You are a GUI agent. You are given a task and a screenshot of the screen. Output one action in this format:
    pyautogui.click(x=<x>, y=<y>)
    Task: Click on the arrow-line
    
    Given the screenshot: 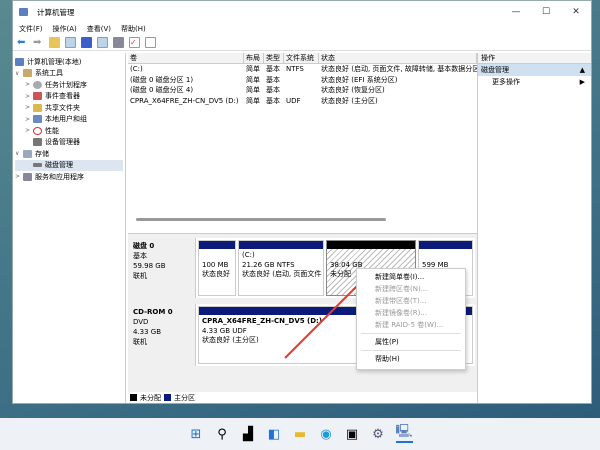 What is the action you would take?
    pyautogui.click(x=325, y=318)
    